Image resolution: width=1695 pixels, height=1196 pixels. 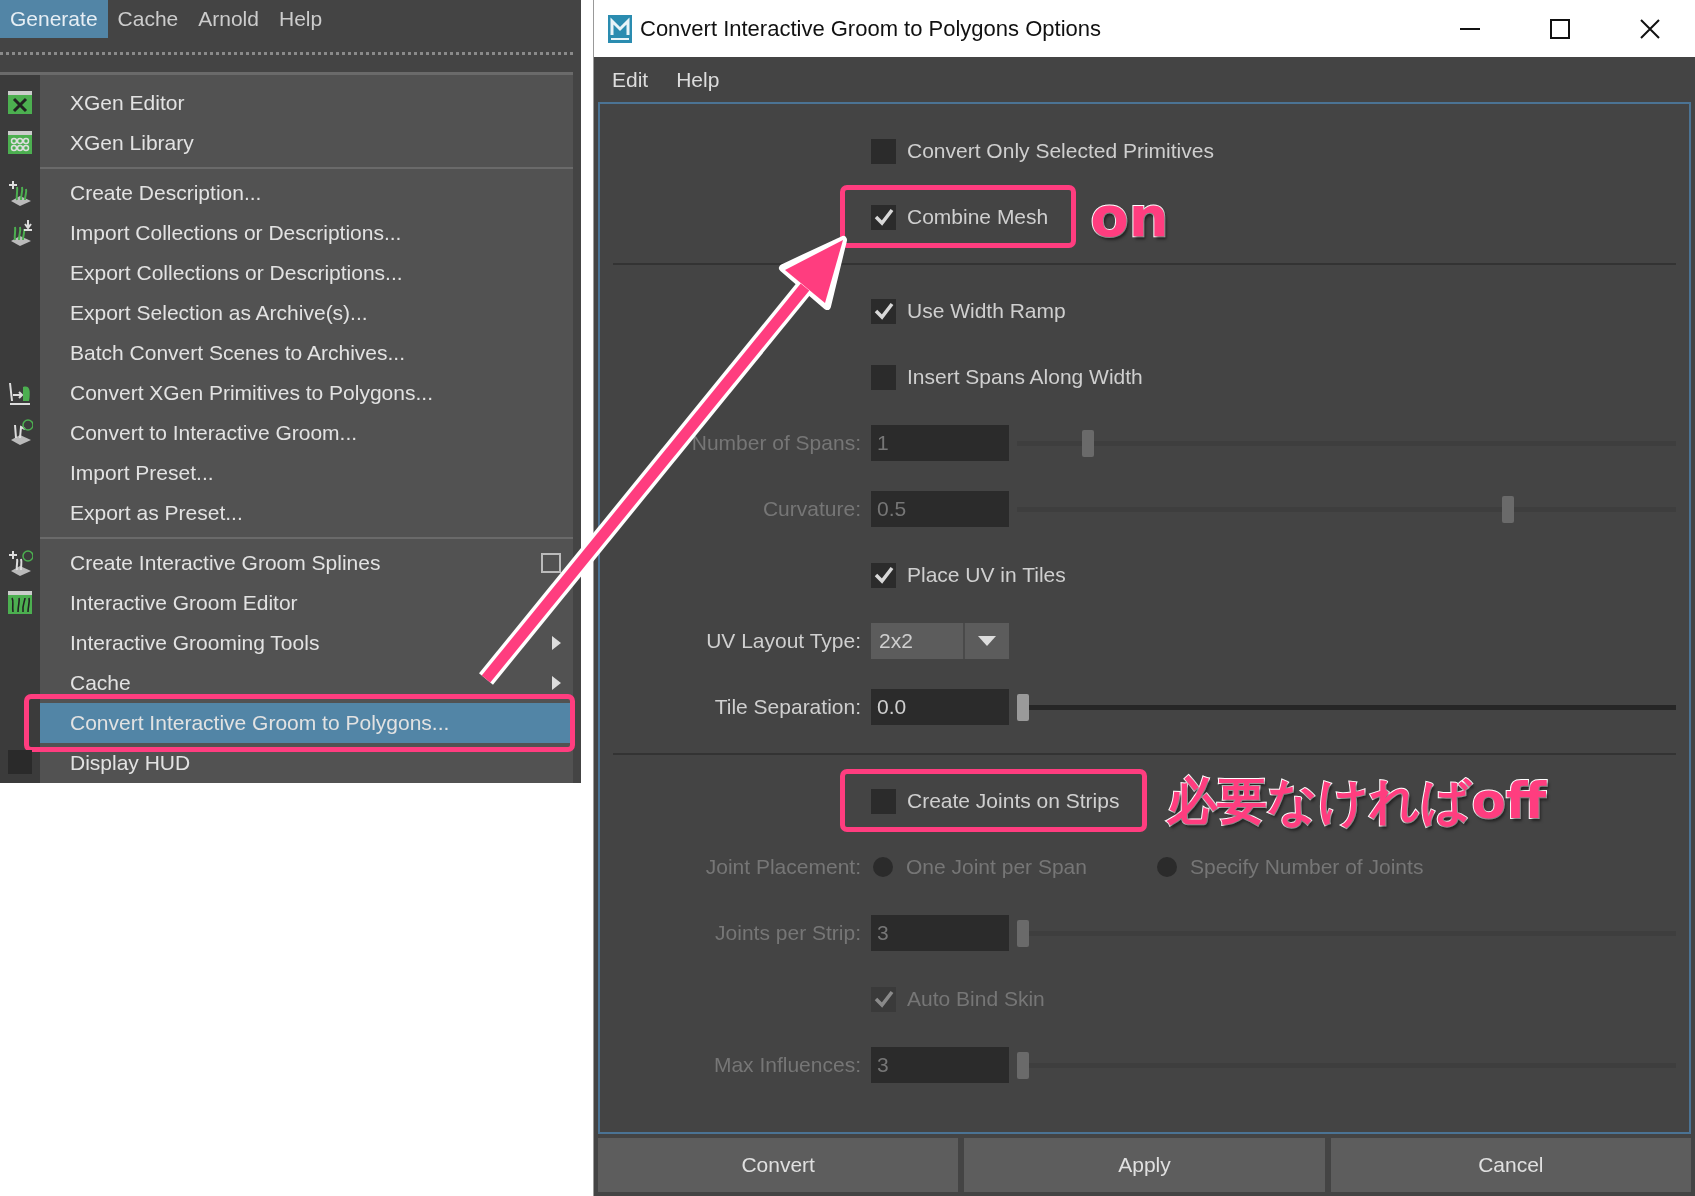 What do you see at coordinates (20, 763) in the screenshot?
I see `square-icon` at bounding box center [20, 763].